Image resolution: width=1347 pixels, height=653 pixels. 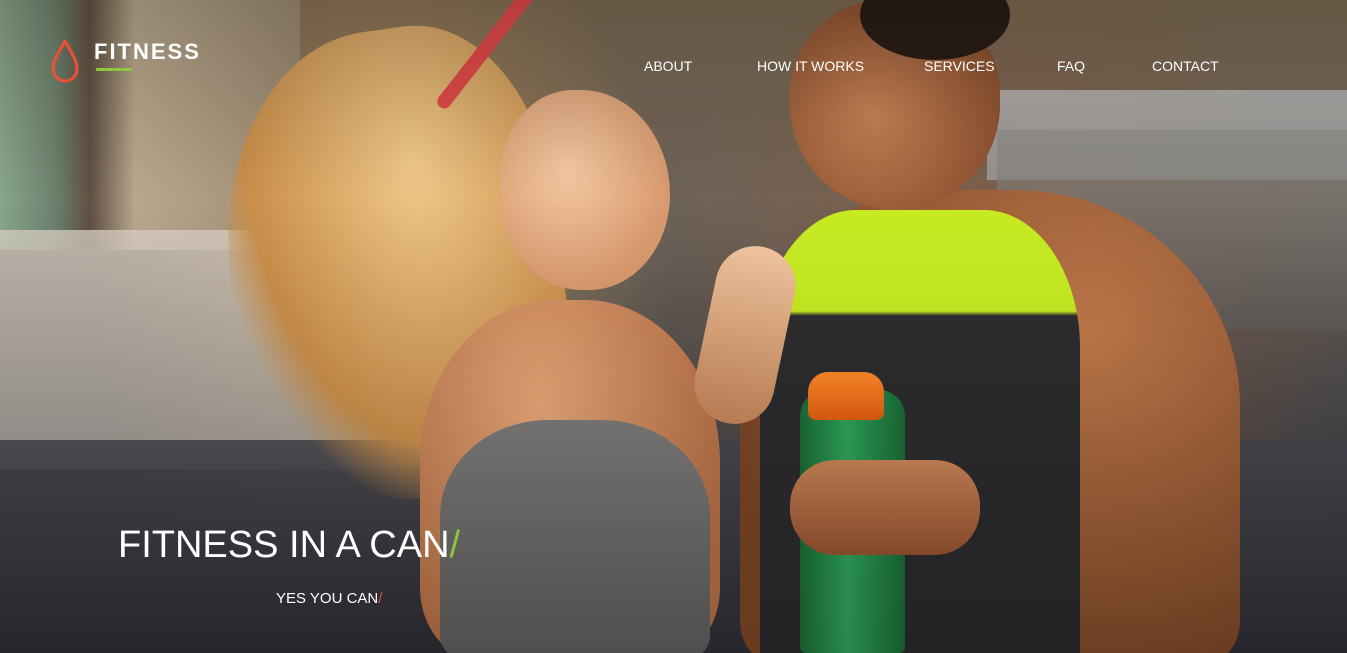 I want to click on nav-item-how-it-works: HOW IT WORKS, so click(x=810, y=66).